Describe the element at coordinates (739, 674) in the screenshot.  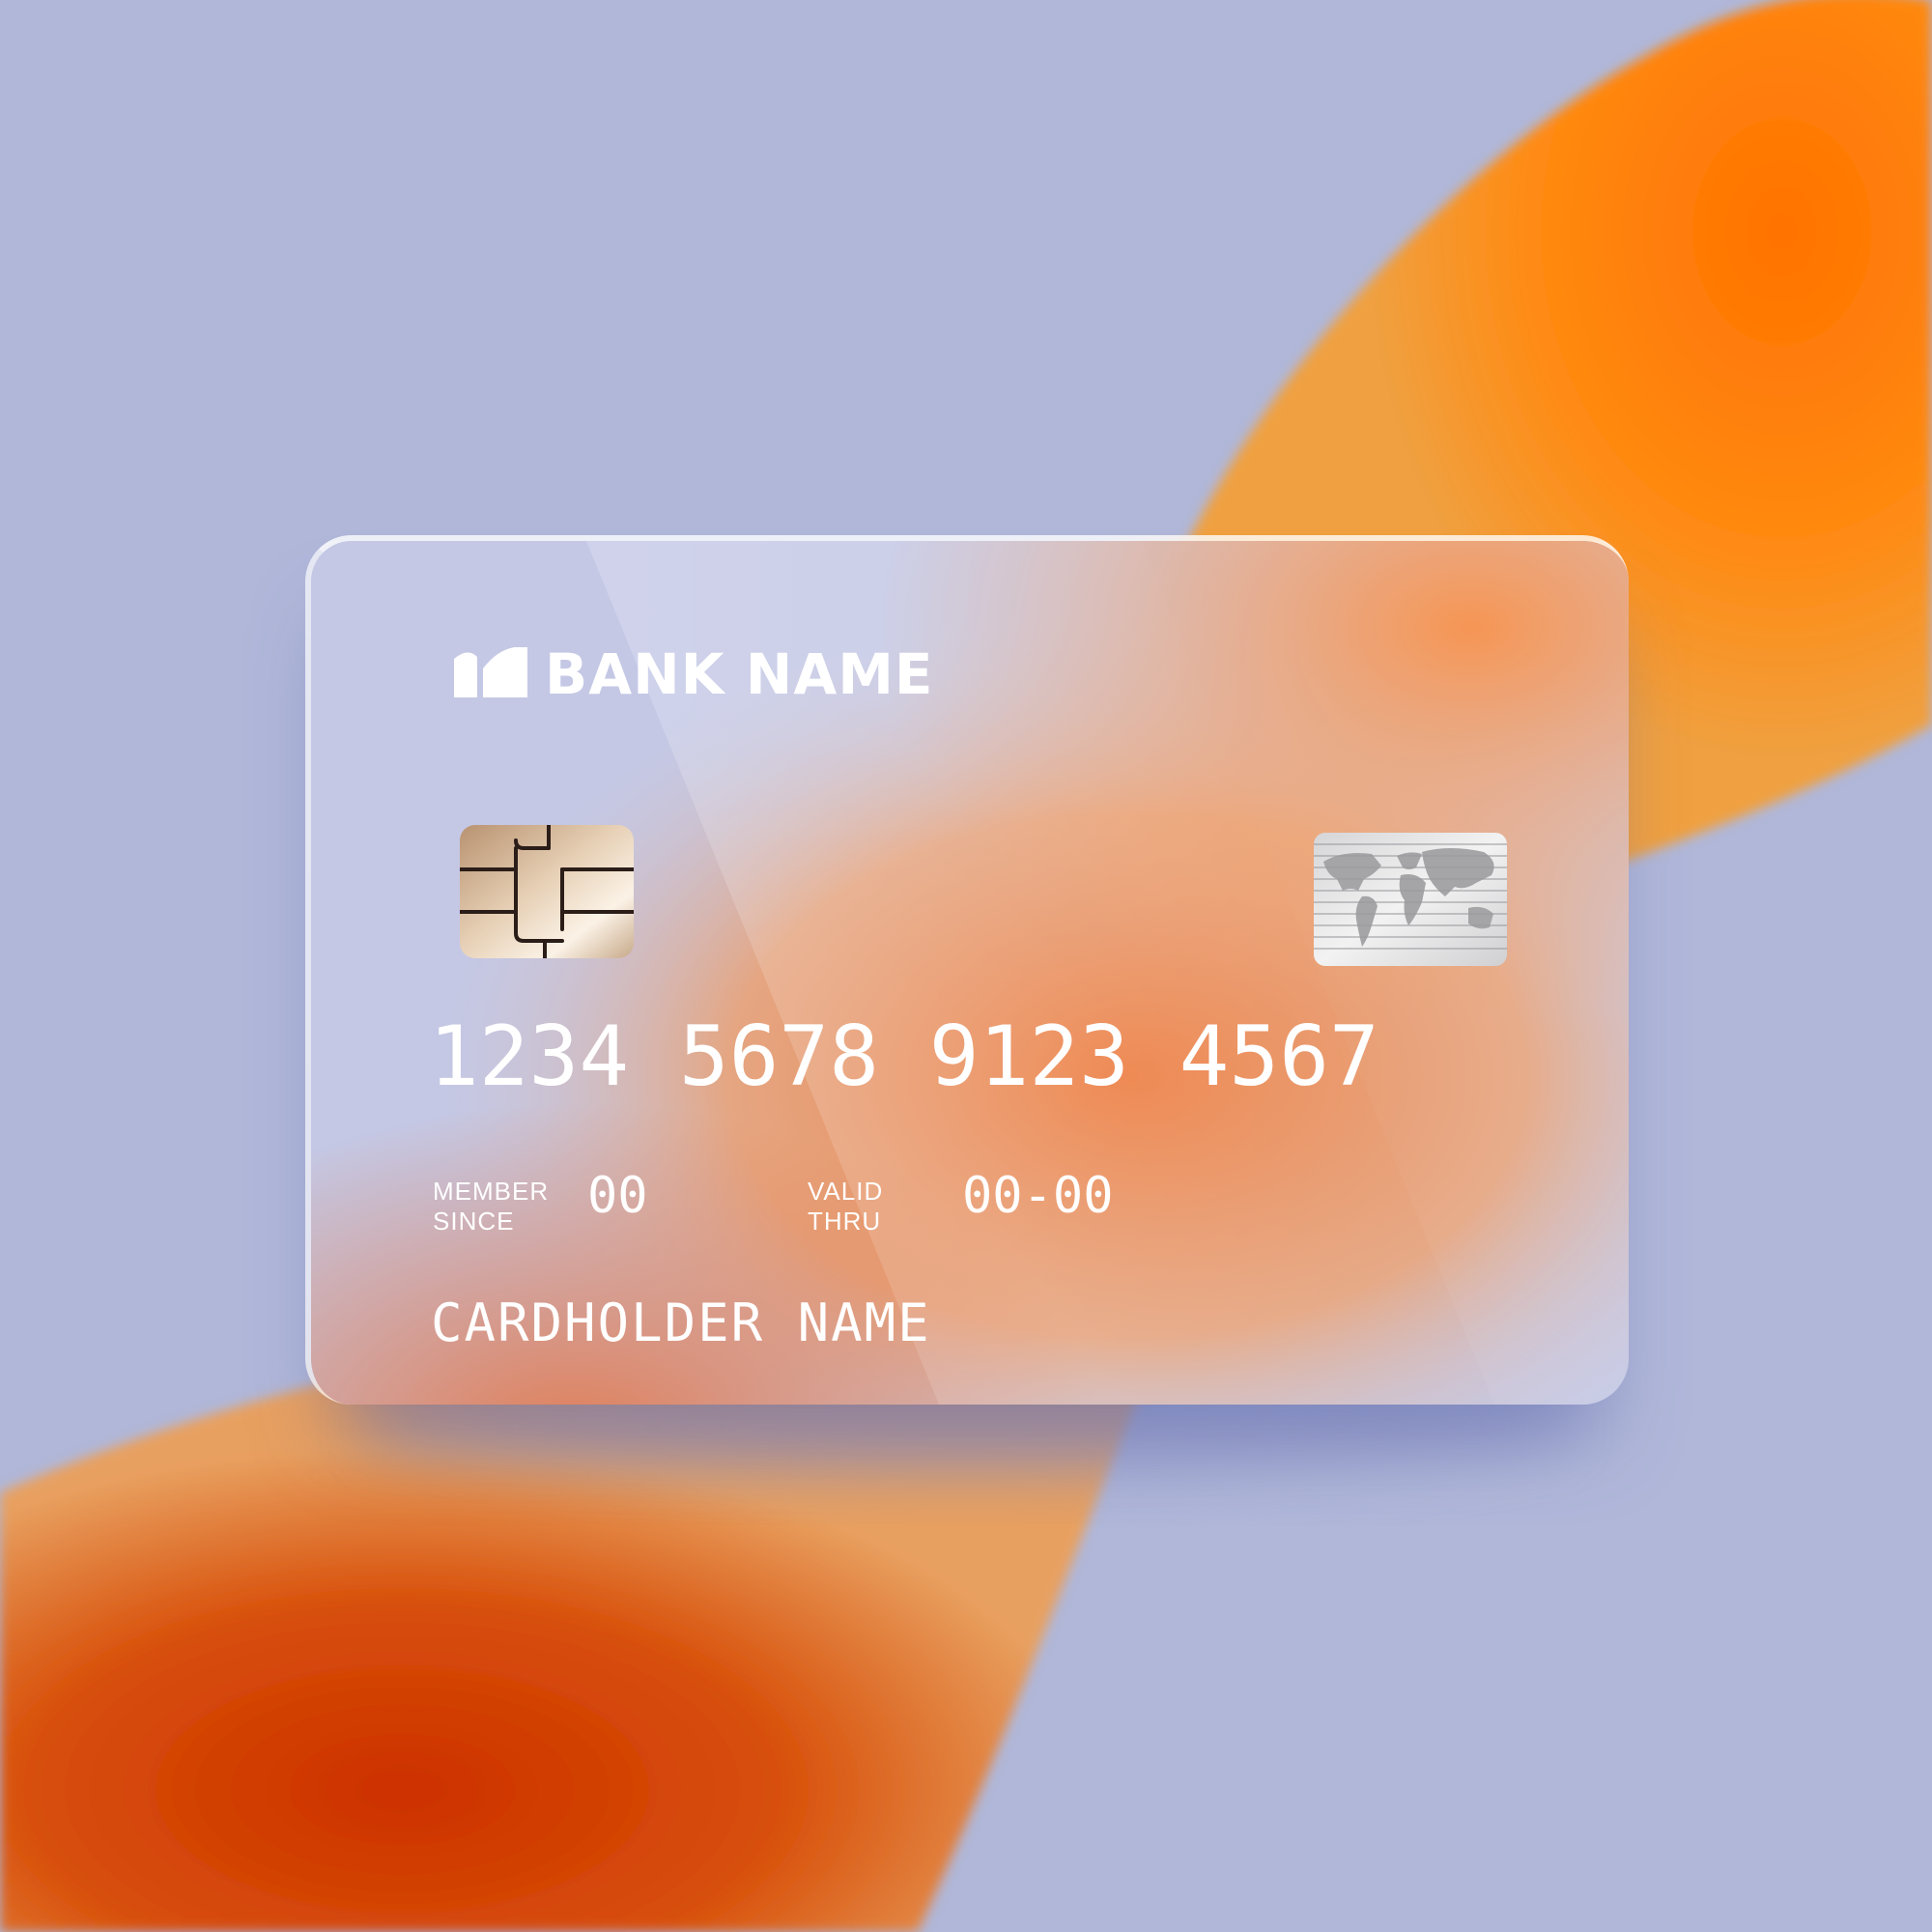
I see `bank-name: BANK NAME` at that location.